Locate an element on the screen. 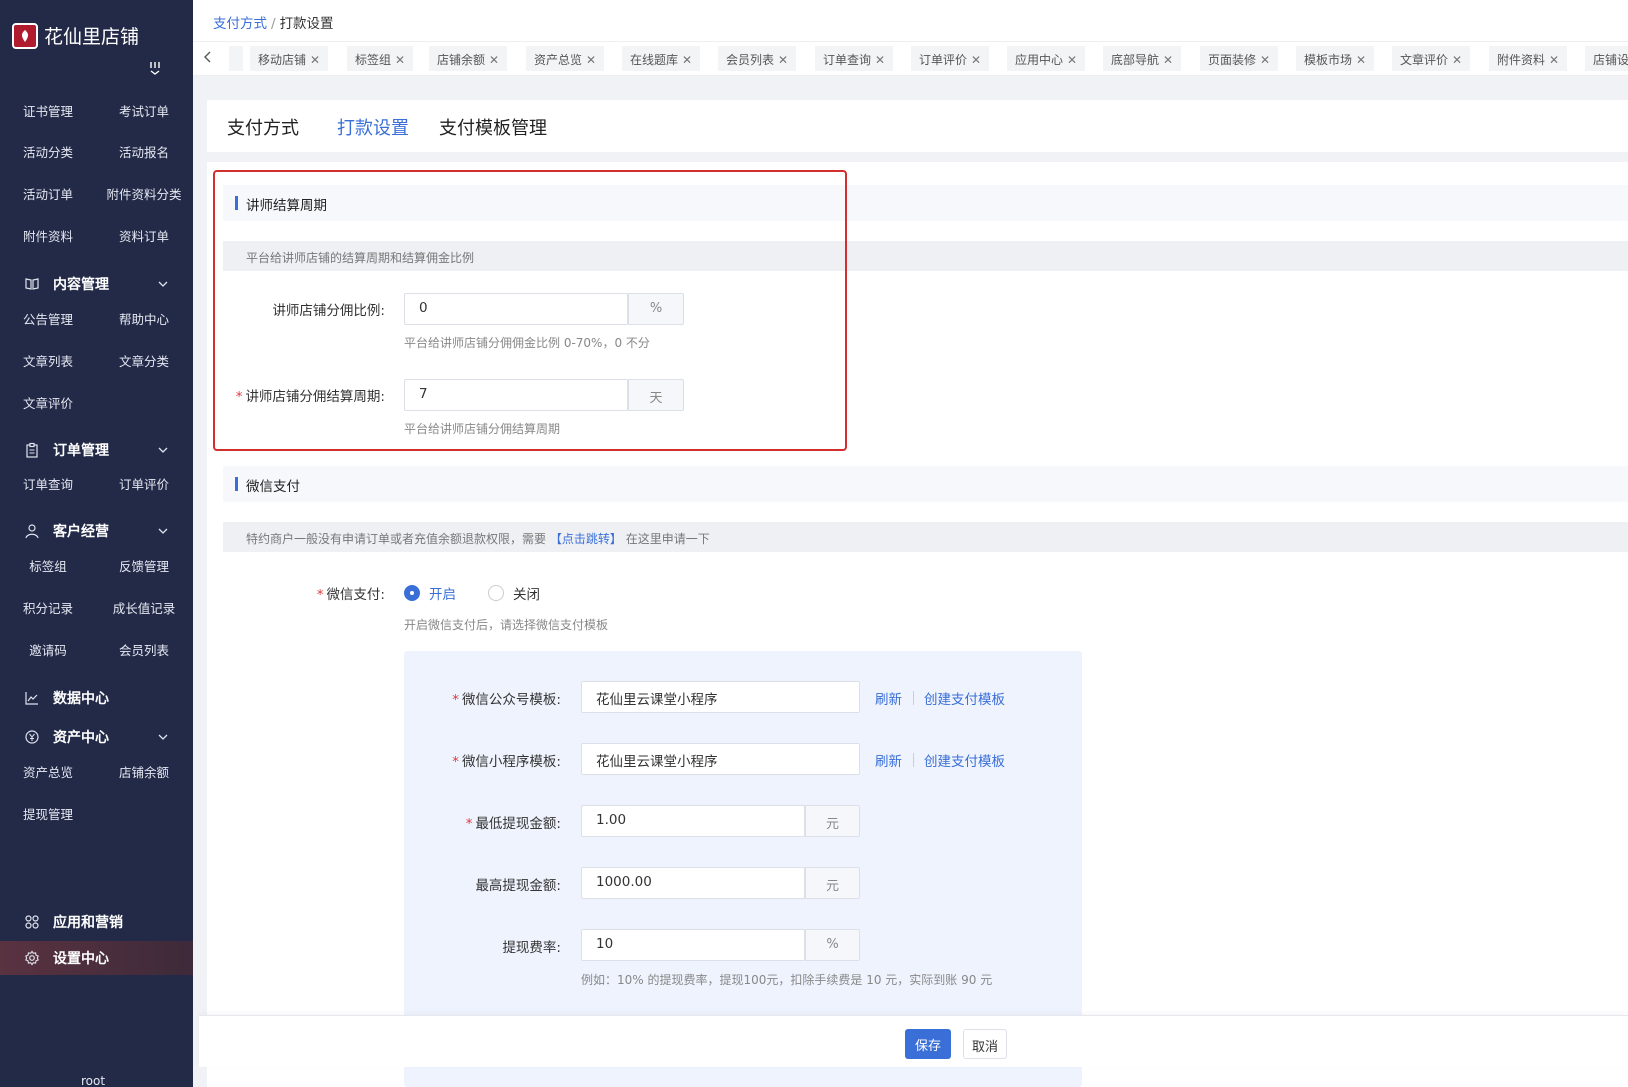  brand-logo-icon is located at coordinates (25, 35).